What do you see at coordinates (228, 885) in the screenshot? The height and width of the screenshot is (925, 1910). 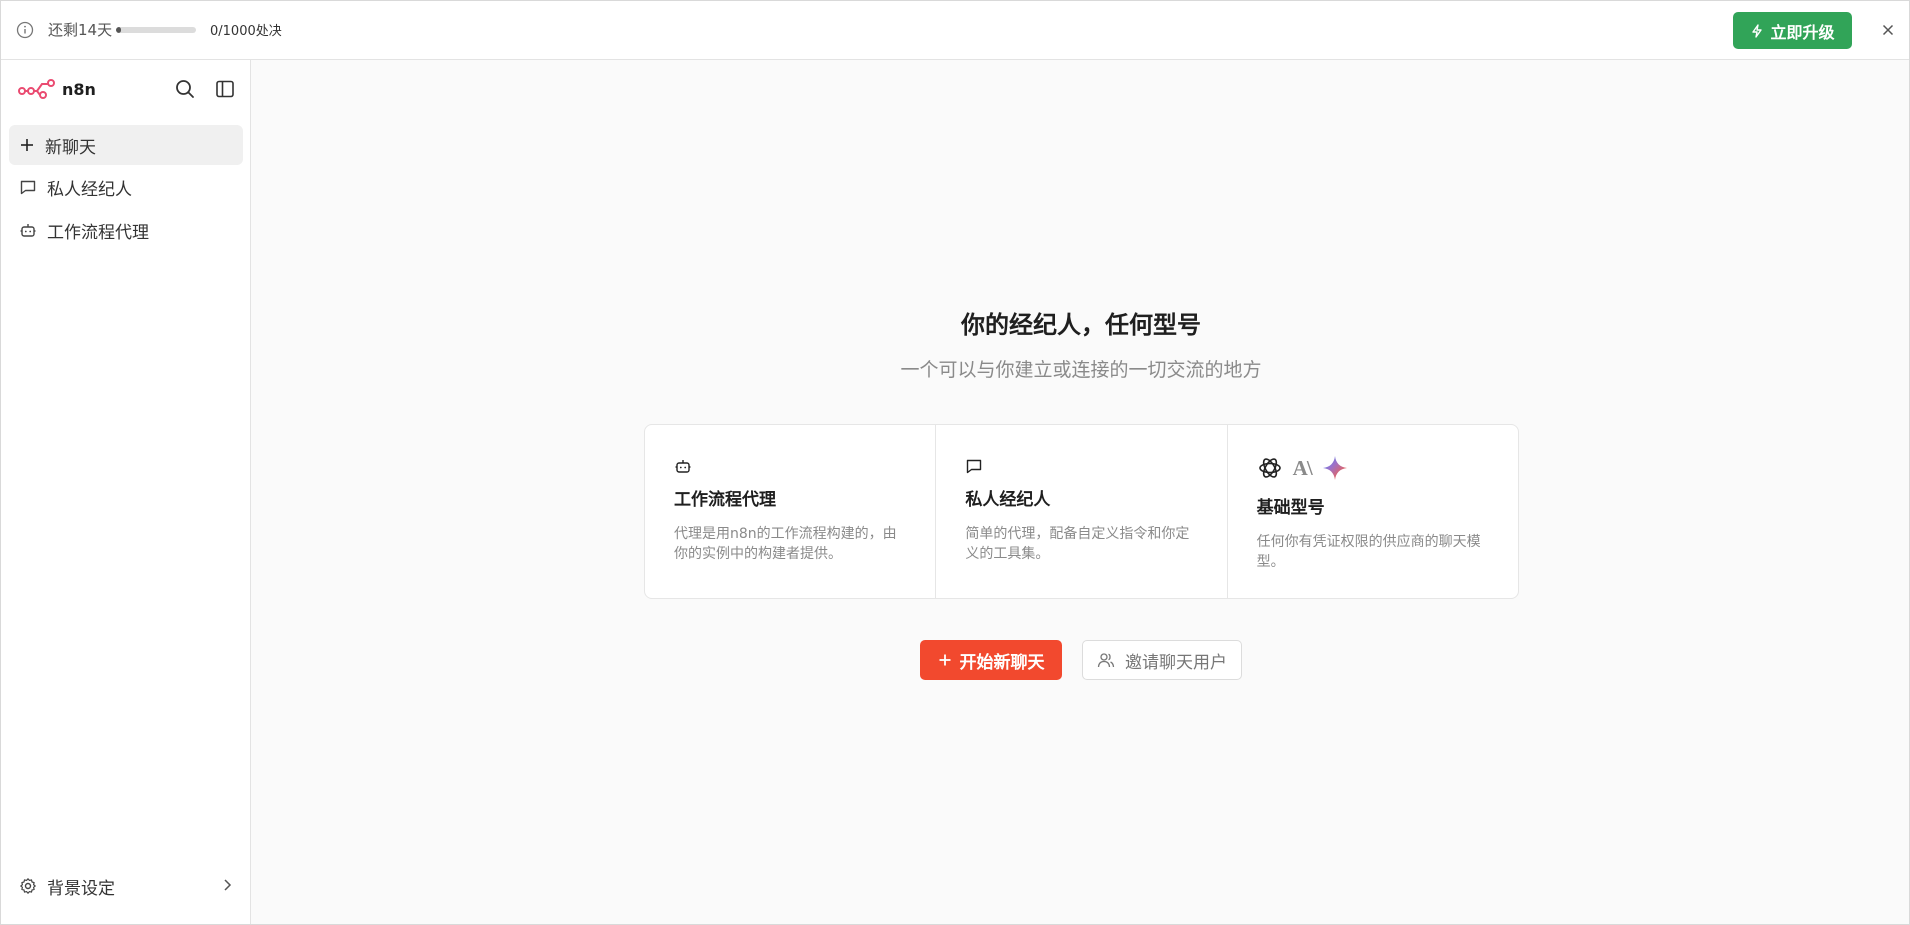 I see `chevron-right-icon` at bounding box center [228, 885].